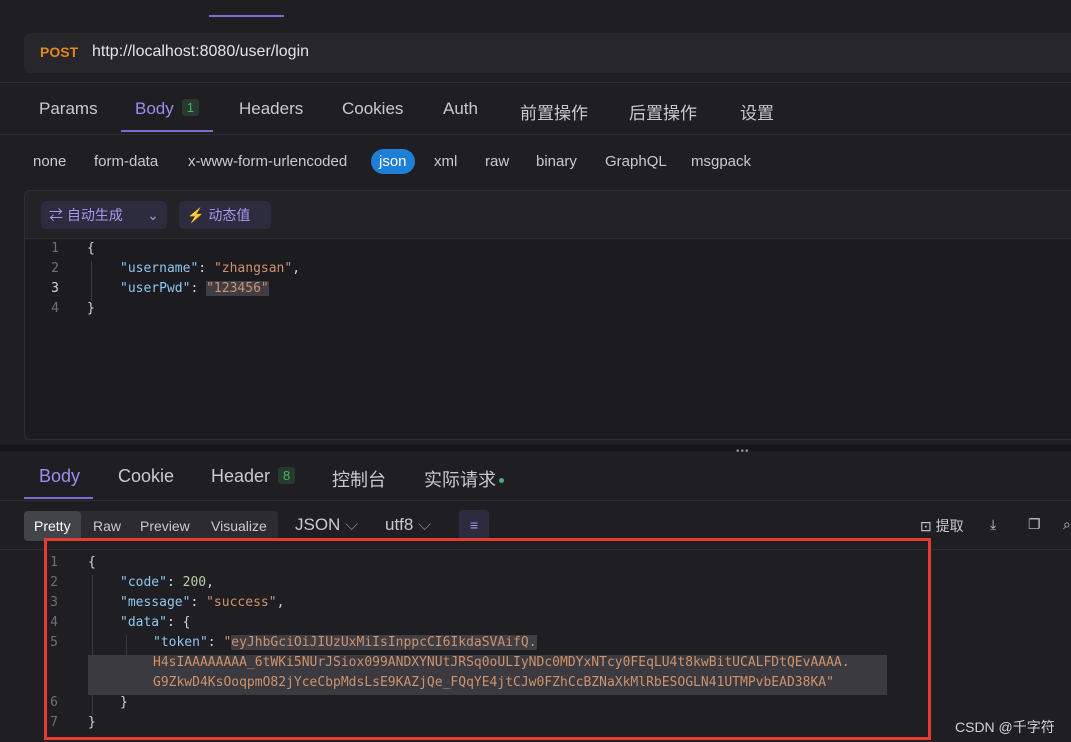 This screenshot has height=742, width=1071. I want to click on magic-wand-icon: ⚡, so click(196, 215).